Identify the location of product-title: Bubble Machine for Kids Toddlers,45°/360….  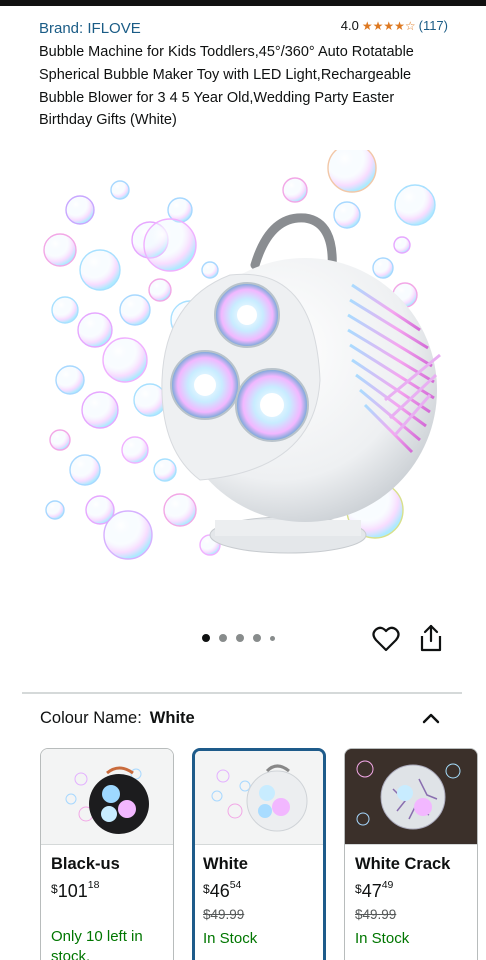
(226, 86).